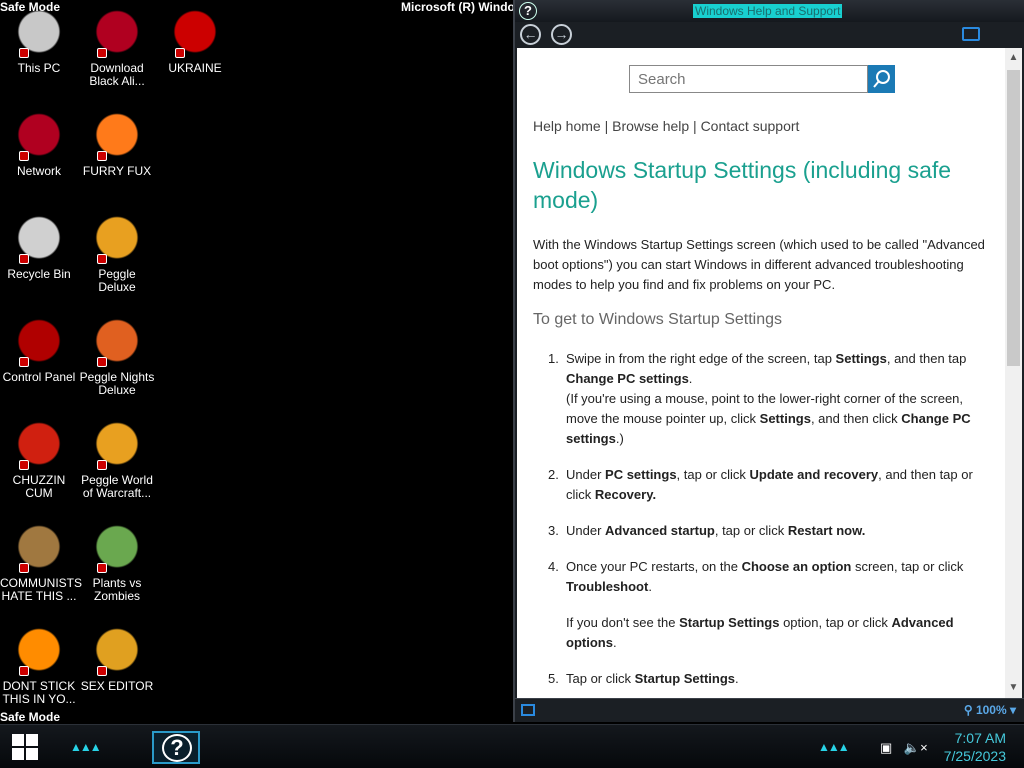 Image resolution: width=1024 pixels, height=768 pixels. Describe the element at coordinates (195, 34) in the screenshot. I see `radiation-icon` at that location.